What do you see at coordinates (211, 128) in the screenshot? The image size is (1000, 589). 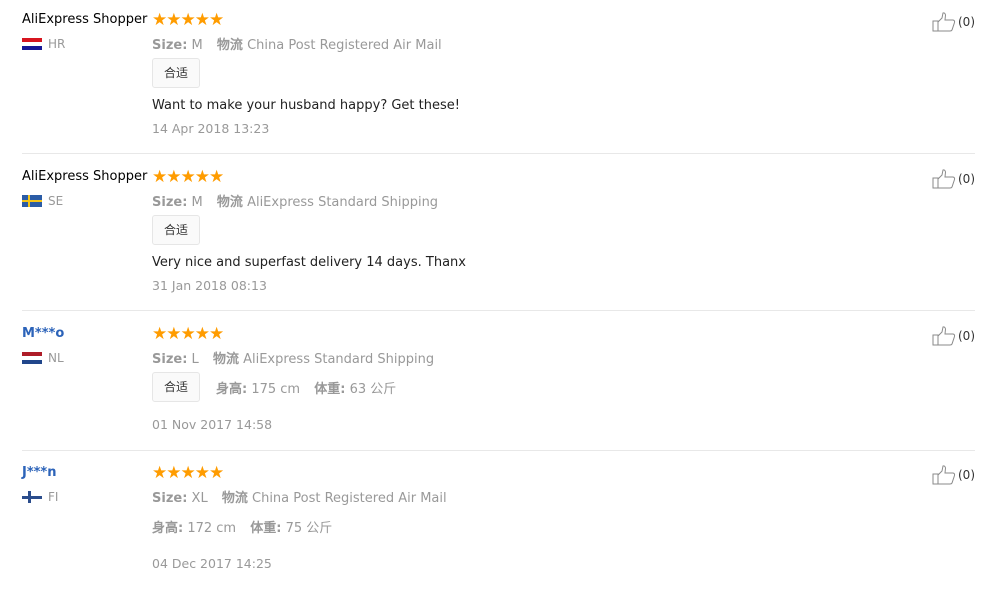 I see `review-date: 14 Apr 2018 13:23` at bounding box center [211, 128].